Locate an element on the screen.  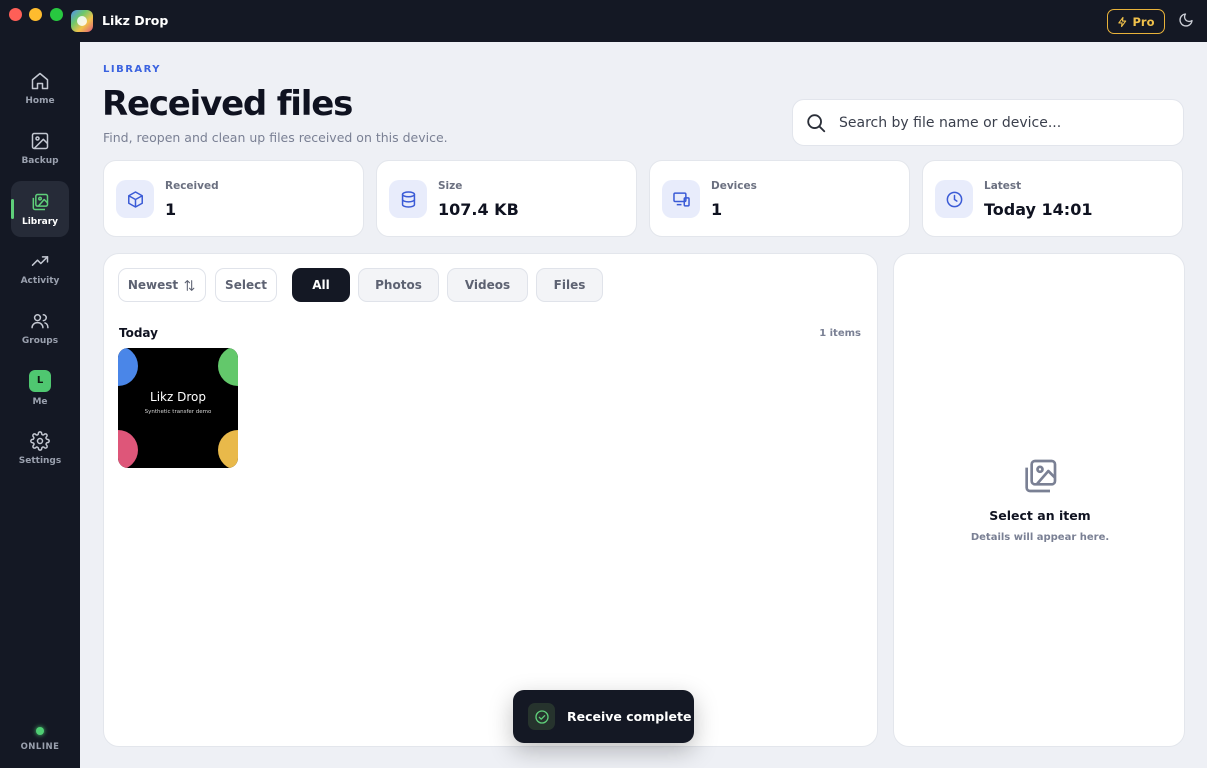
stat-label: Latest is located at coordinates (1003, 186).